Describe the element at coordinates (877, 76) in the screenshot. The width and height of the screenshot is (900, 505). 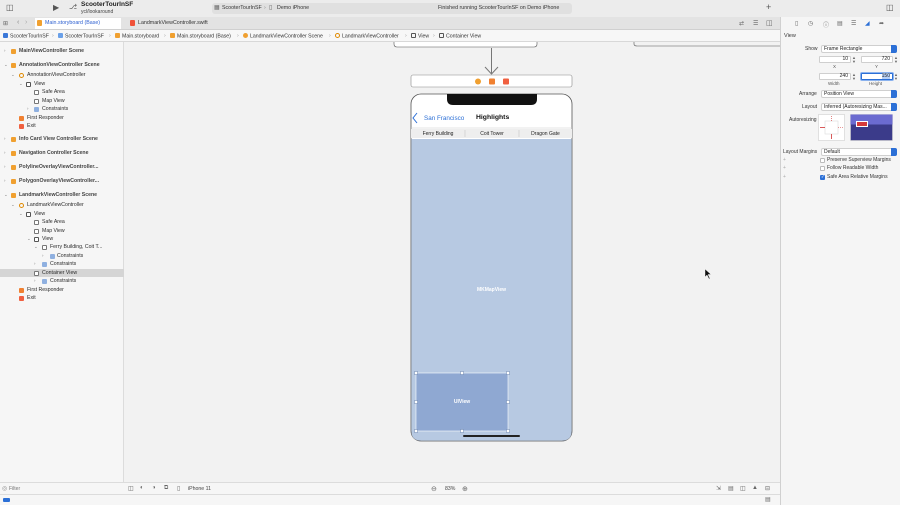
I see `height-field: 150` at that location.